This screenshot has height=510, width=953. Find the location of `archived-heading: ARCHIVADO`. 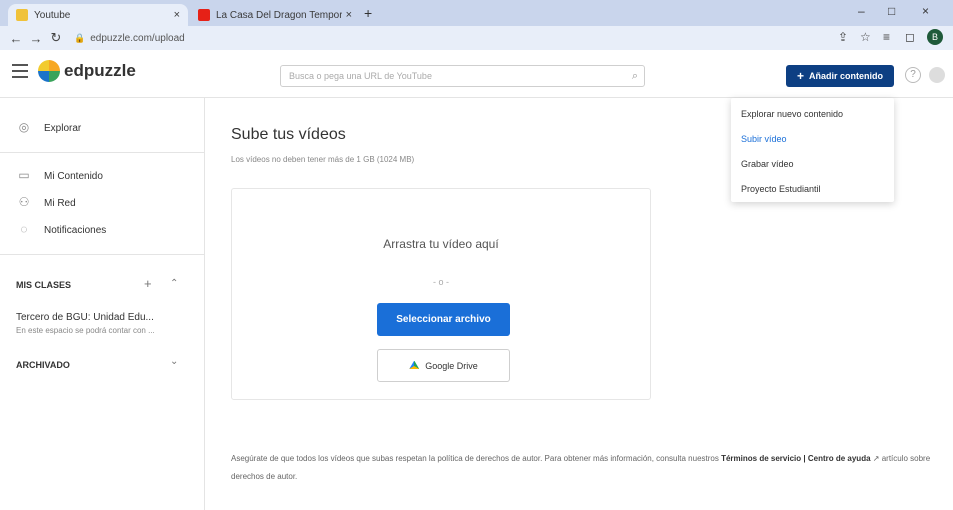

archived-heading: ARCHIVADO is located at coordinates (43, 365).